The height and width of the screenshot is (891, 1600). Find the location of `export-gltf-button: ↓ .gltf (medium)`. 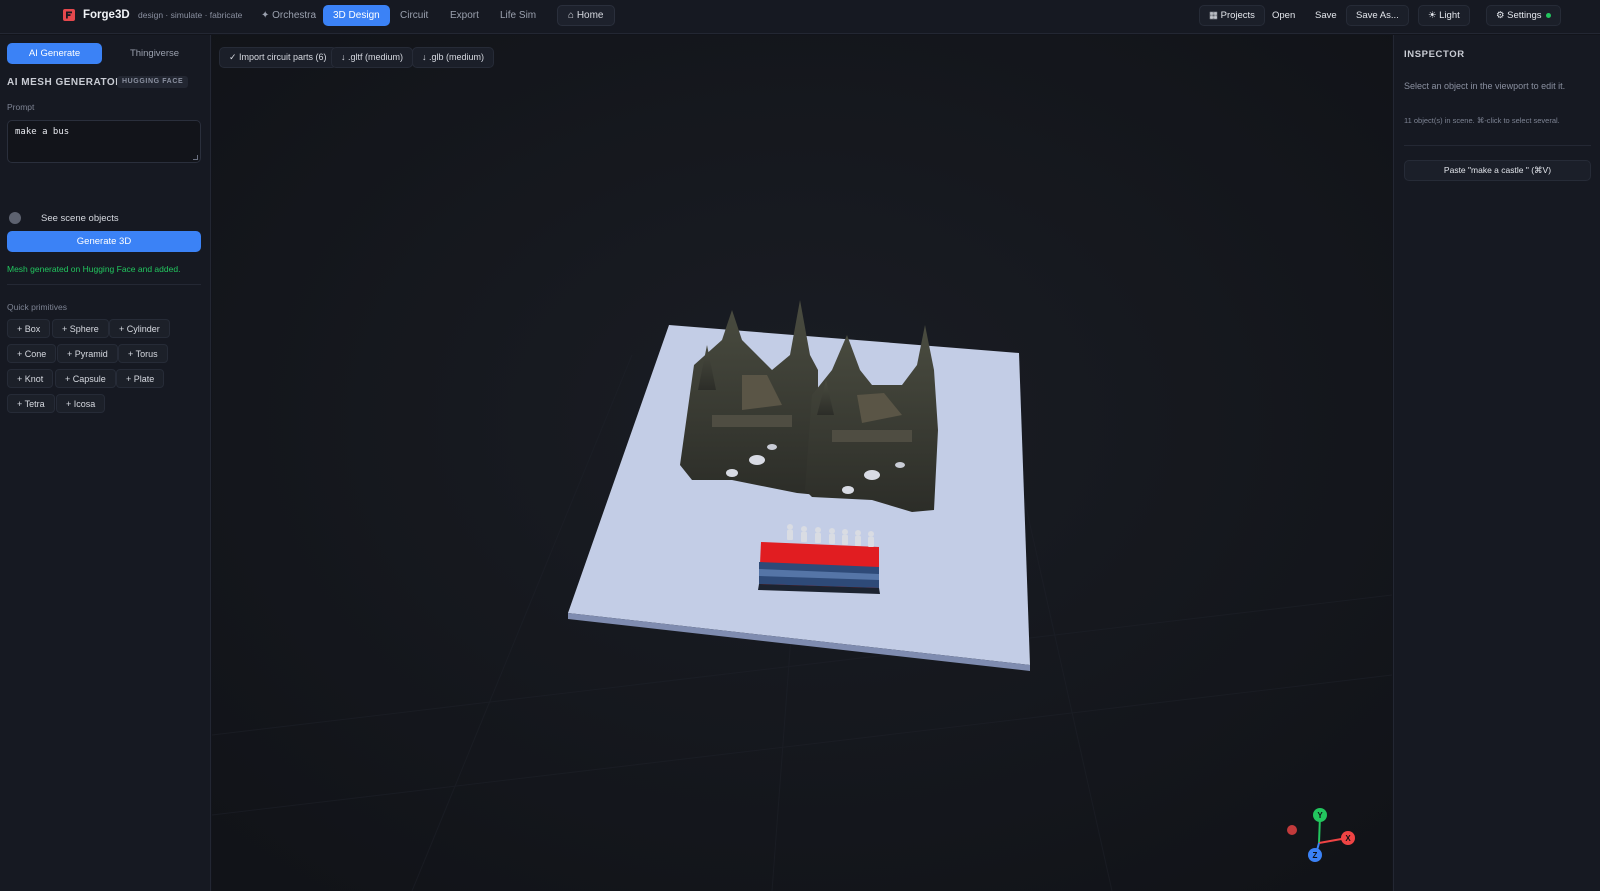

export-gltf-button: ↓ .gltf (medium) is located at coordinates (372, 57).